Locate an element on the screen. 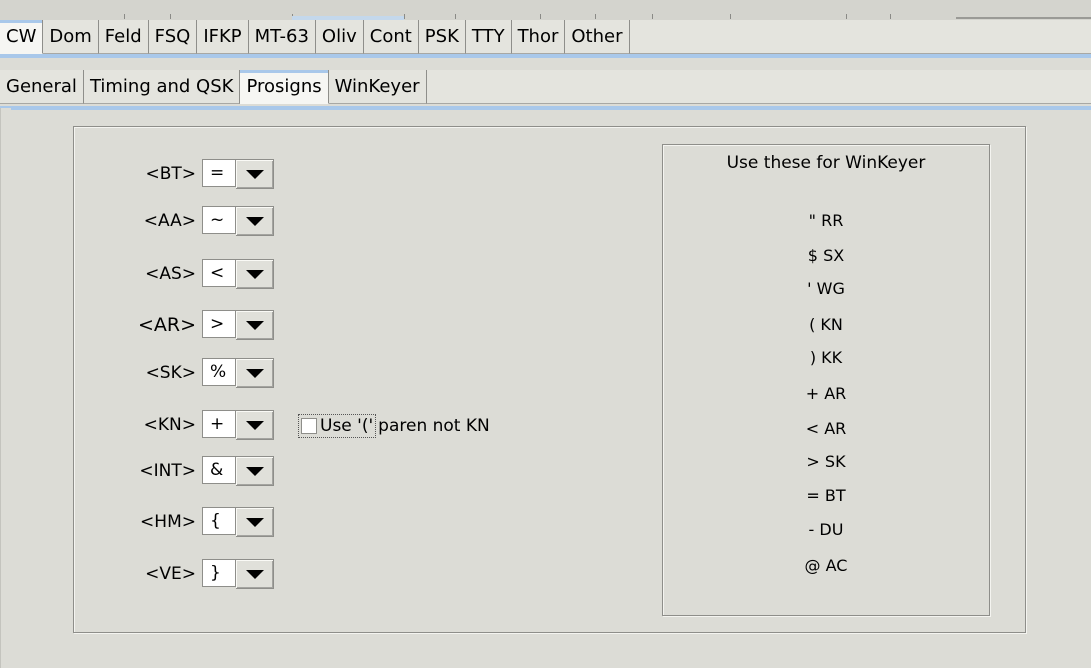  winkeyer-item: " RR is located at coordinates (826, 220).